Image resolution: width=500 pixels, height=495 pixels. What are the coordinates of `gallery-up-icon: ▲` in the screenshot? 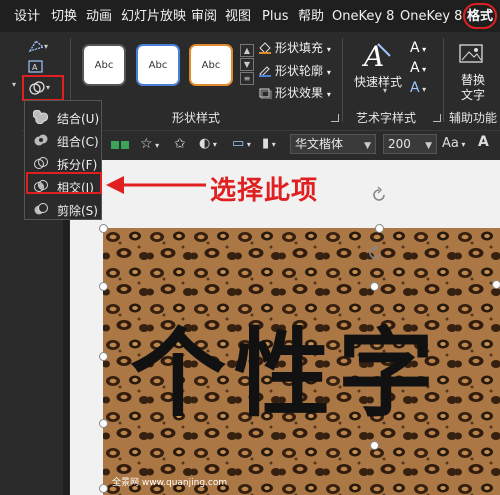 It's located at (247, 50).